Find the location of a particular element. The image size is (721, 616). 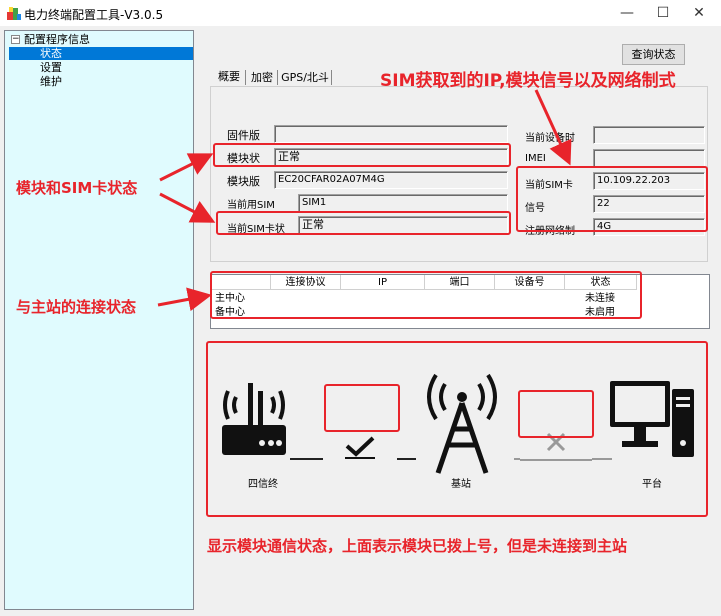

annotation-module-sim: 模块和SIM卡状态 is located at coordinates (77, 188).